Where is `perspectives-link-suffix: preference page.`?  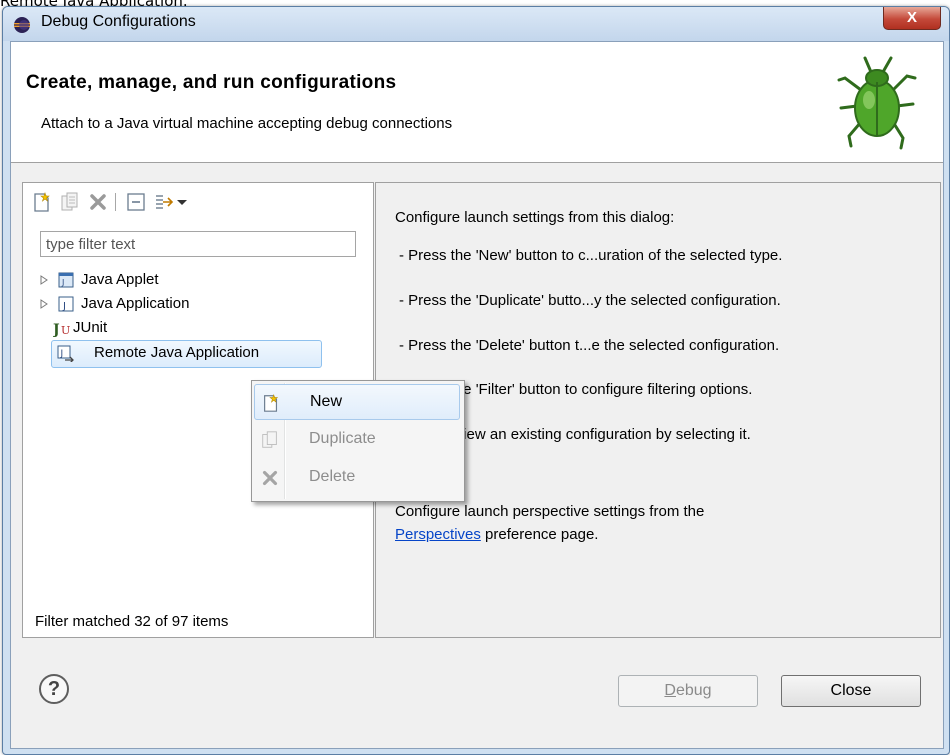
perspectives-link-suffix: preference page. is located at coordinates (539, 534).